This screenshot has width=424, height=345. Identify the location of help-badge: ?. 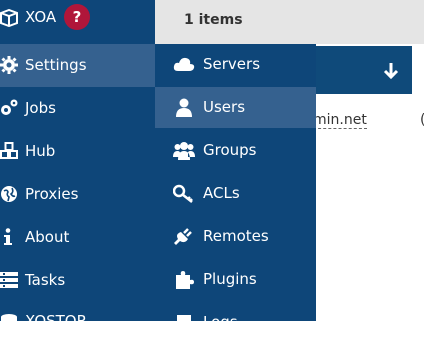
(77, 17).